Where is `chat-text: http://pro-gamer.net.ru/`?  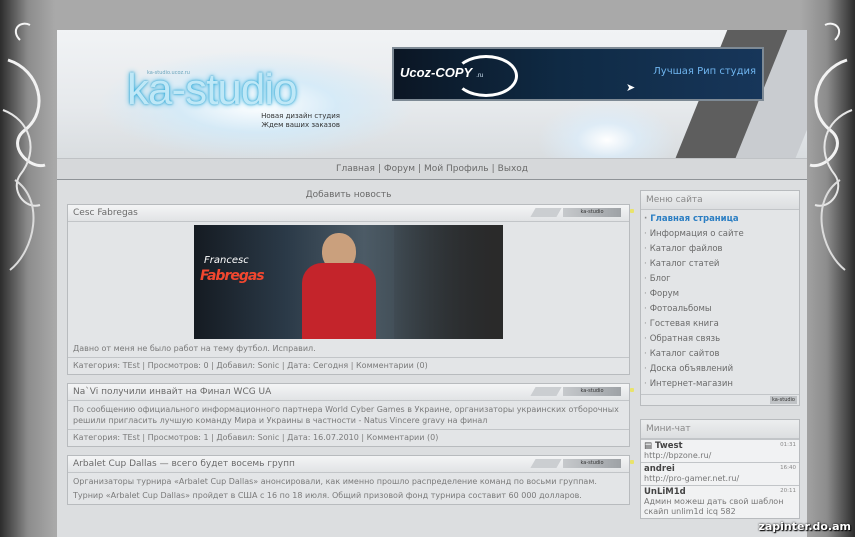 chat-text: http://pro-gamer.net.ru/ is located at coordinates (720, 479).